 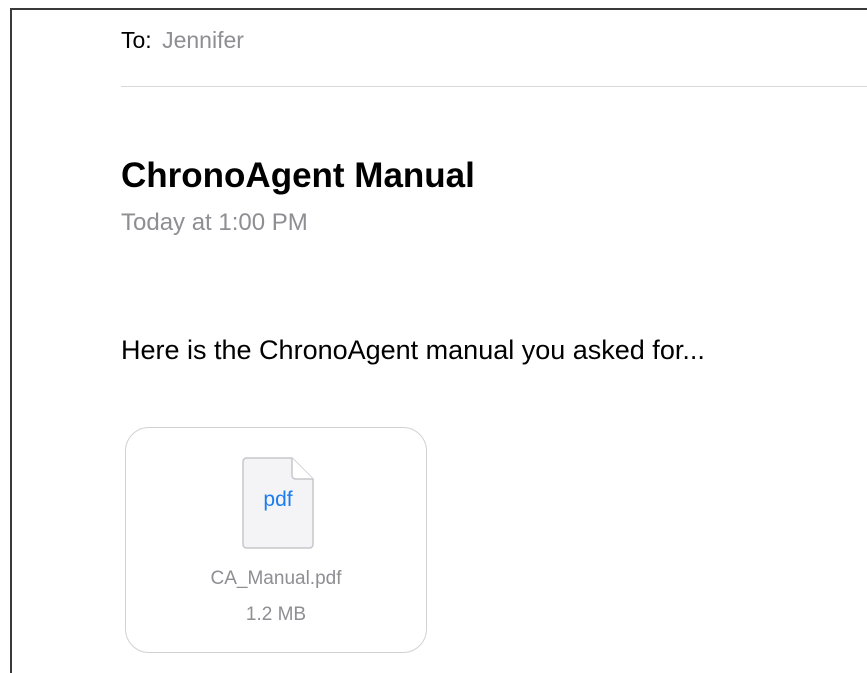 What do you see at coordinates (278, 499) in the screenshot?
I see `file-type-label: pdf` at bounding box center [278, 499].